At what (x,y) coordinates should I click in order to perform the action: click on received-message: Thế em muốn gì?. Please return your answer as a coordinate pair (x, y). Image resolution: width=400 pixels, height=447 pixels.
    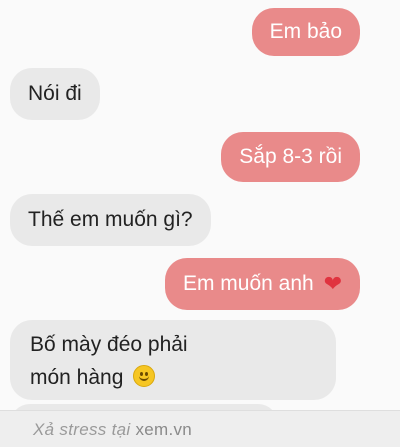
    Looking at the image, I should click on (110, 220).